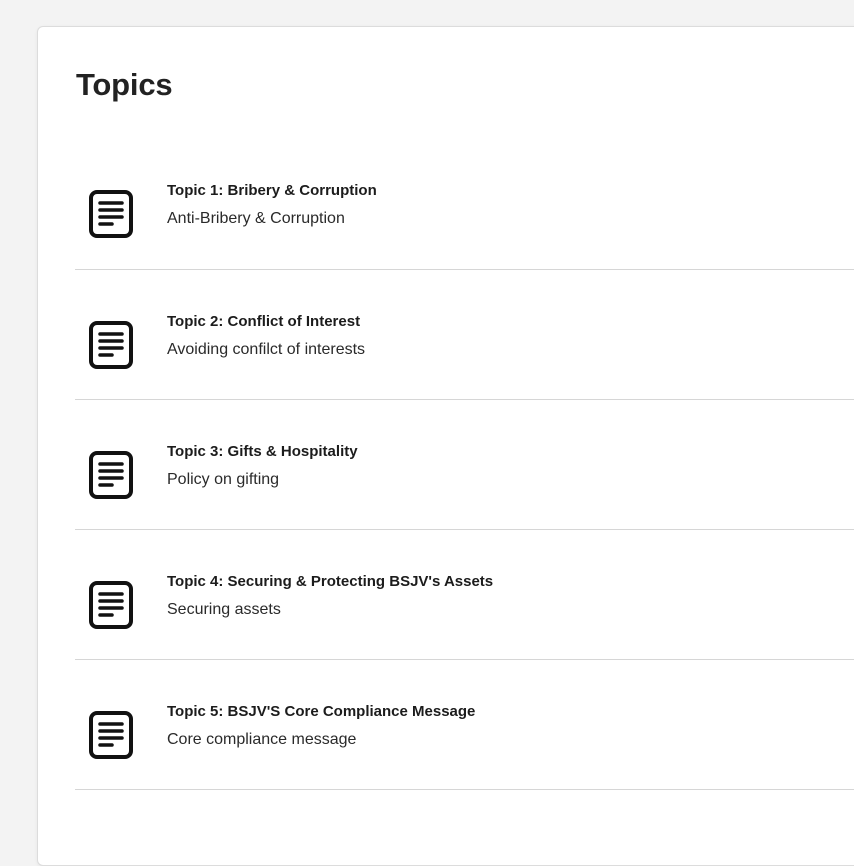 The width and height of the screenshot is (854, 866). What do you see at coordinates (262, 452) in the screenshot?
I see `topic-title: Topic 3: Gifts & Hospitality` at bounding box center [262, 452].